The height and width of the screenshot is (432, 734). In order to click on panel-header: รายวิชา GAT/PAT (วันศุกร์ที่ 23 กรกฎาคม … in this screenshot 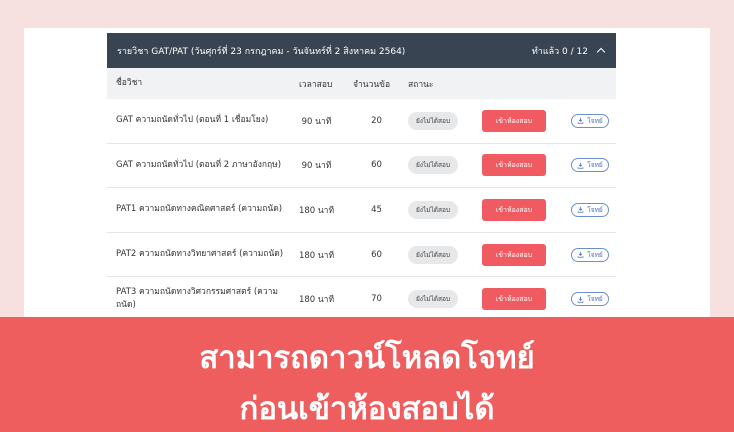, I will do `click(361, 50)`.